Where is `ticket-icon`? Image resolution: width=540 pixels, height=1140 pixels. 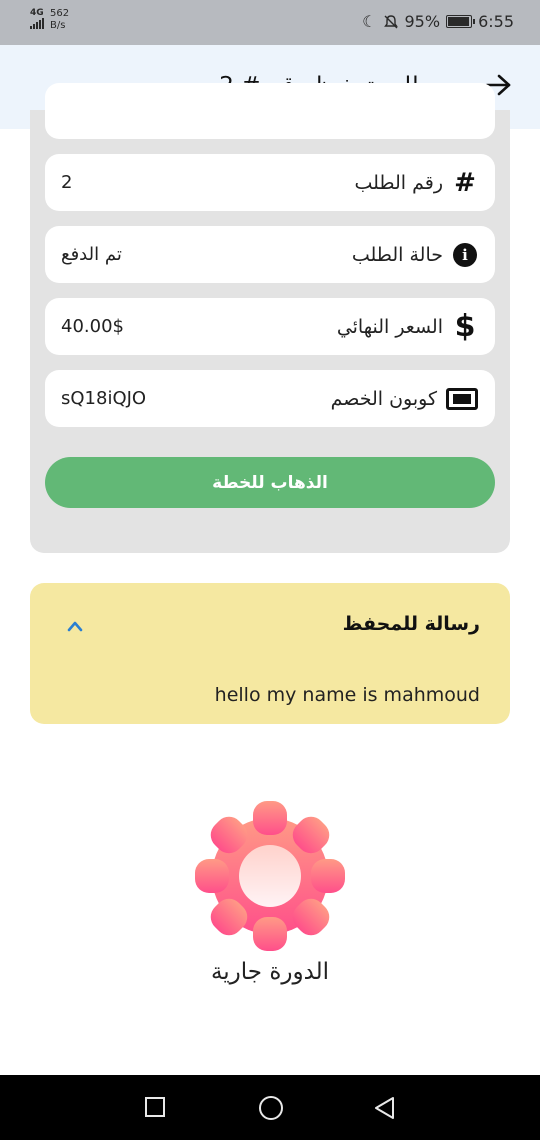
ticket-icon is located at coordinates (462, 398).